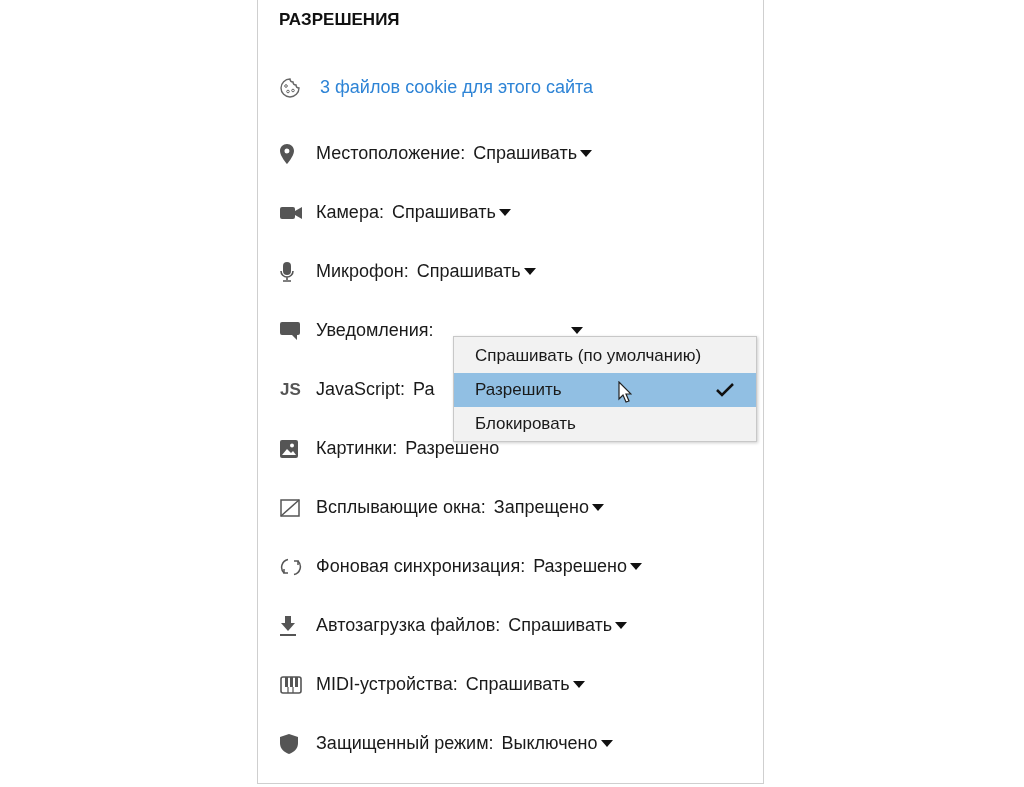 The image size is (1024, 787). I want to click on permission-label: JavaScript:, so click(361, 389).